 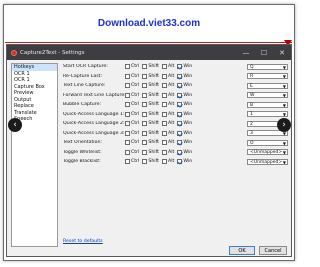 I want to click on banner-text: Download.viet33.com, so click(x=149, y=23).